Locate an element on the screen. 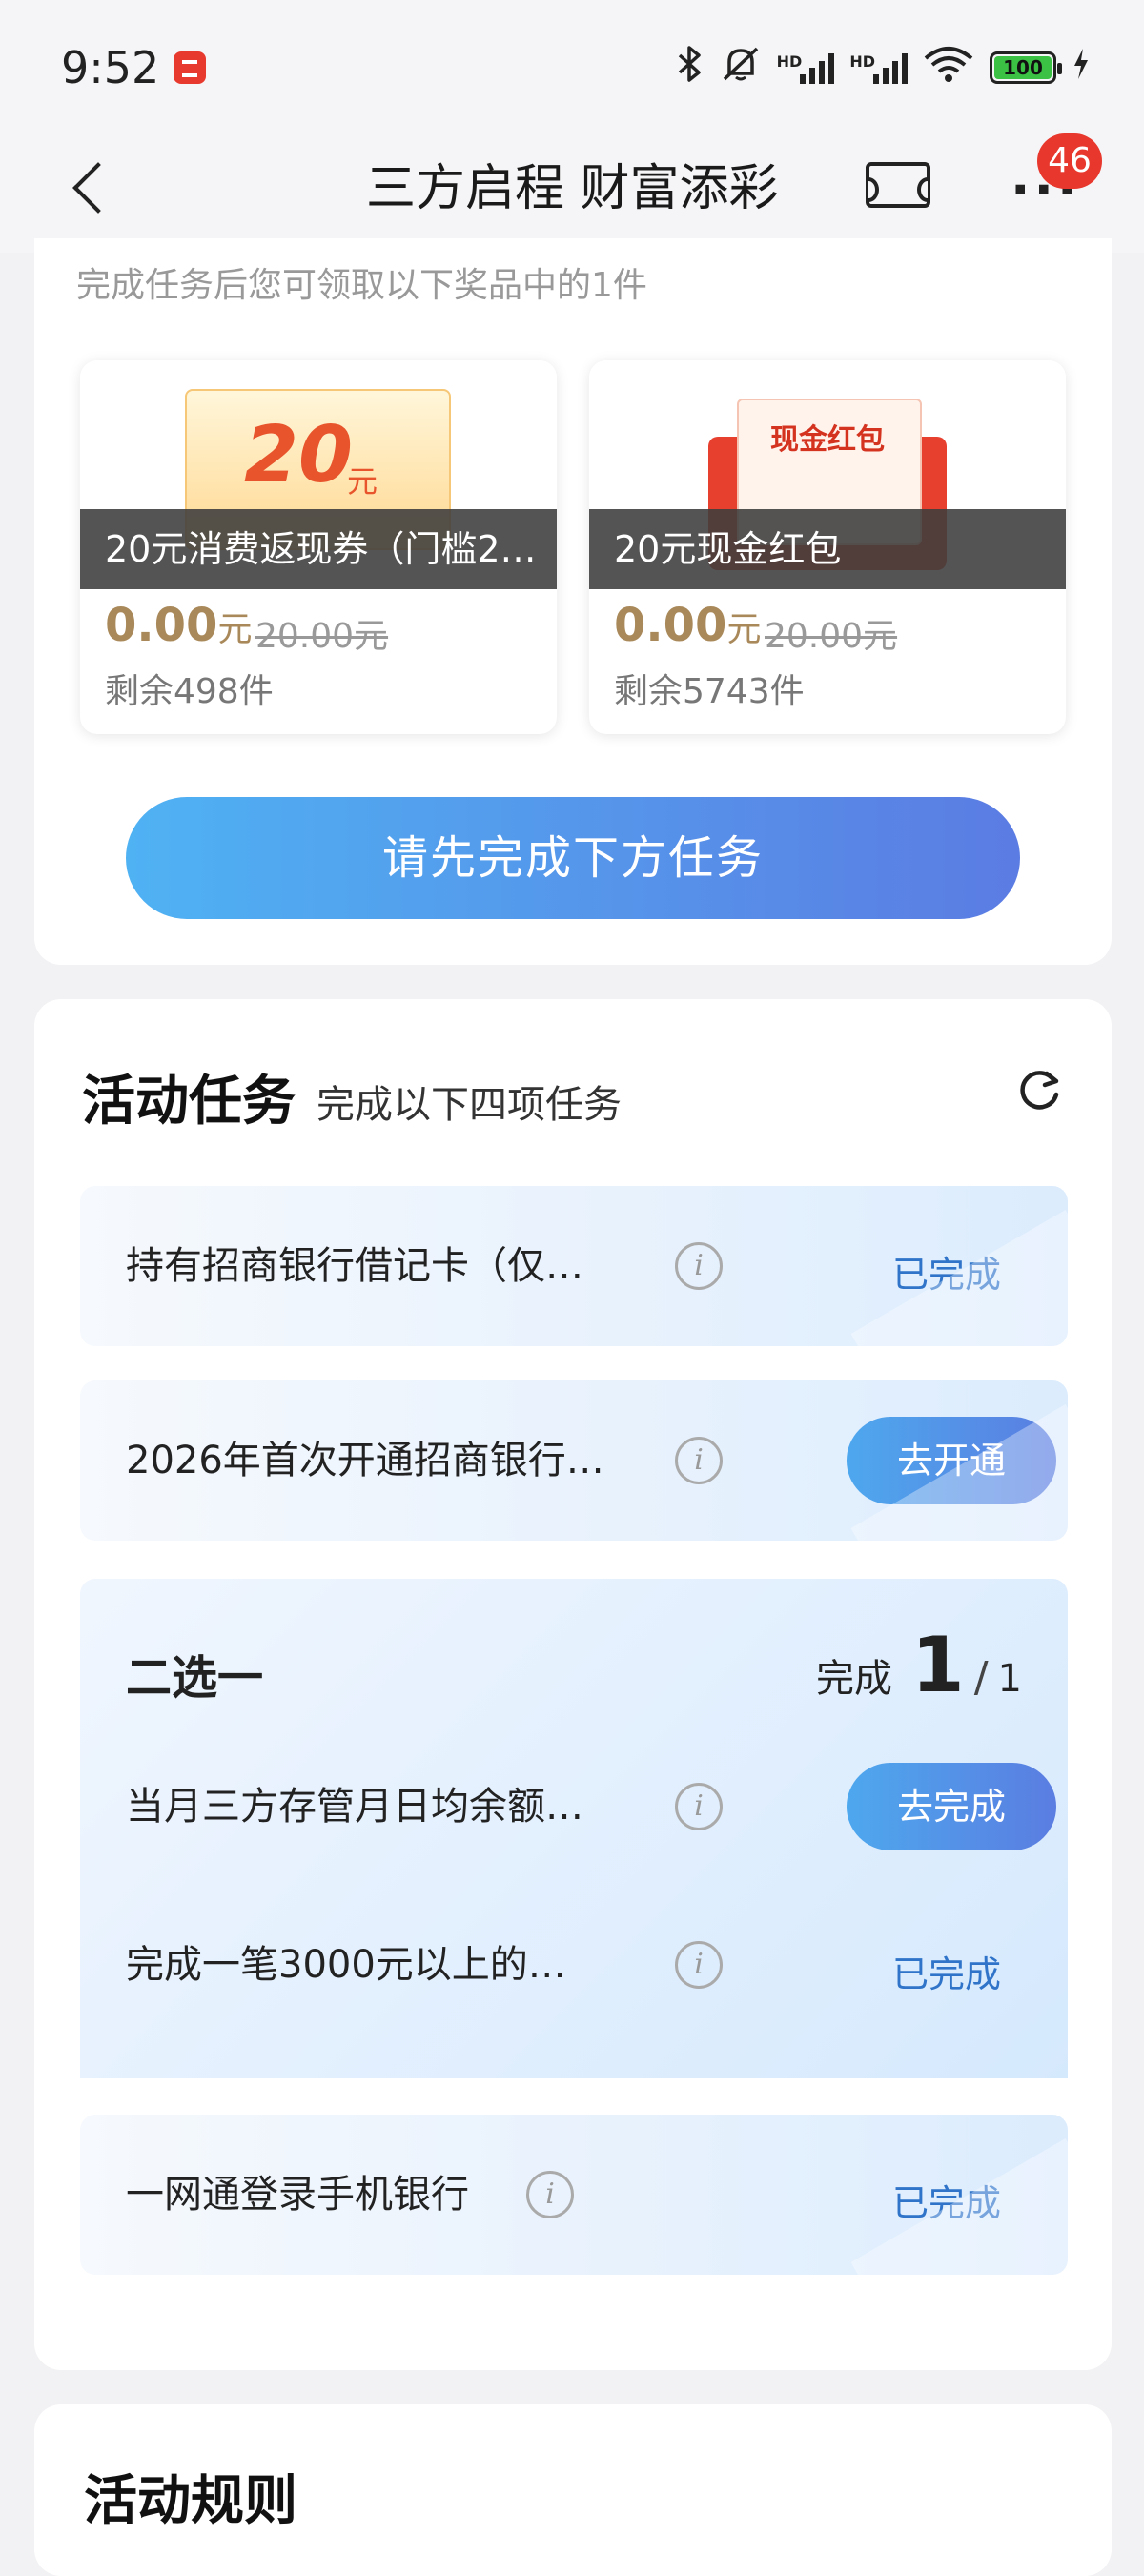 The width and height of the screenshot is (1144, 2576). task-item-mobile-login: 一网通登录手机银行 i 已完成 is located at coordinates (574, 2195).